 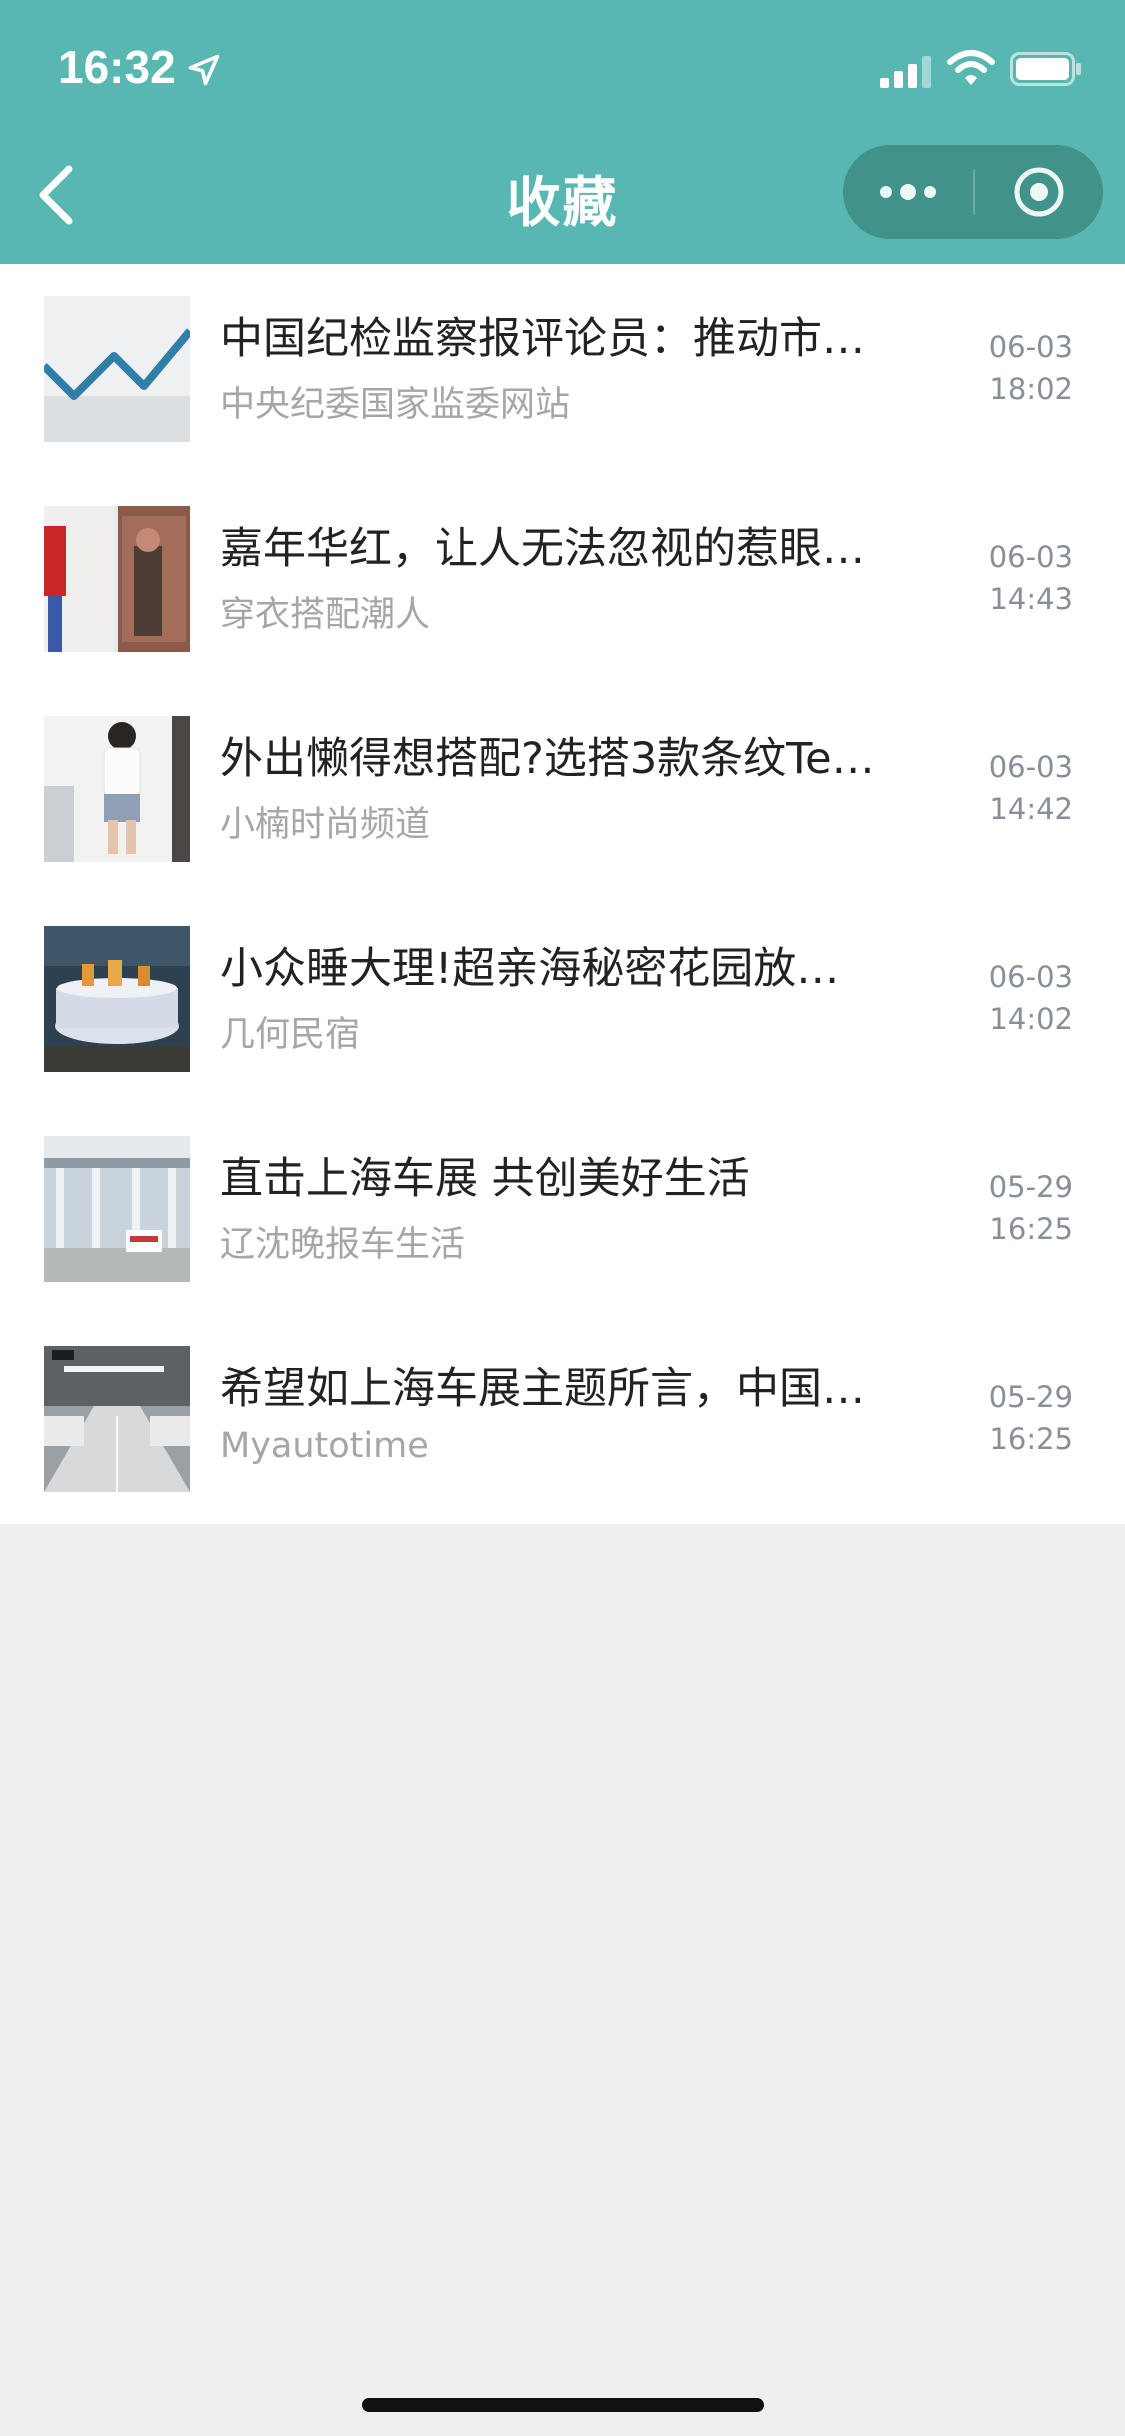 What do you see at coordinates (971, 67) in the screenshot?
I see `wifi-icon` at bounding box center [971, 67].